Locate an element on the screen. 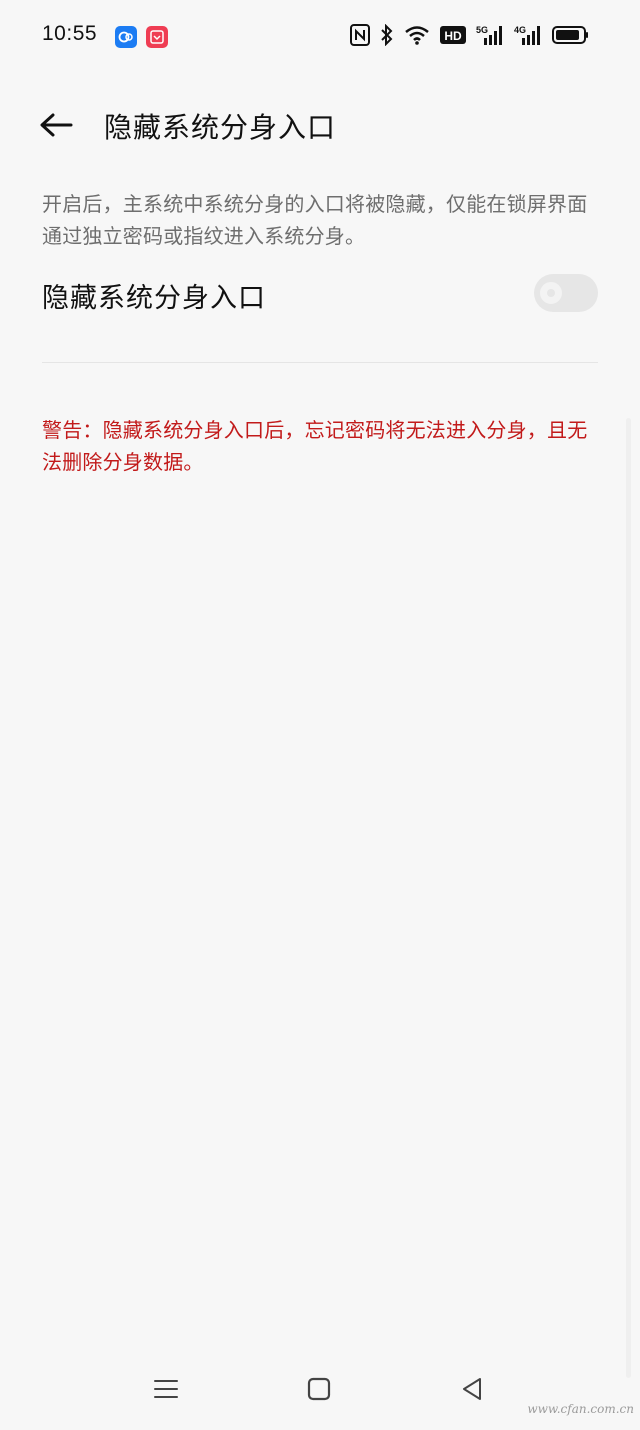 This screenshot has width=640, height=1430. status-time: 10:55 is located at coordinates (70, 33).